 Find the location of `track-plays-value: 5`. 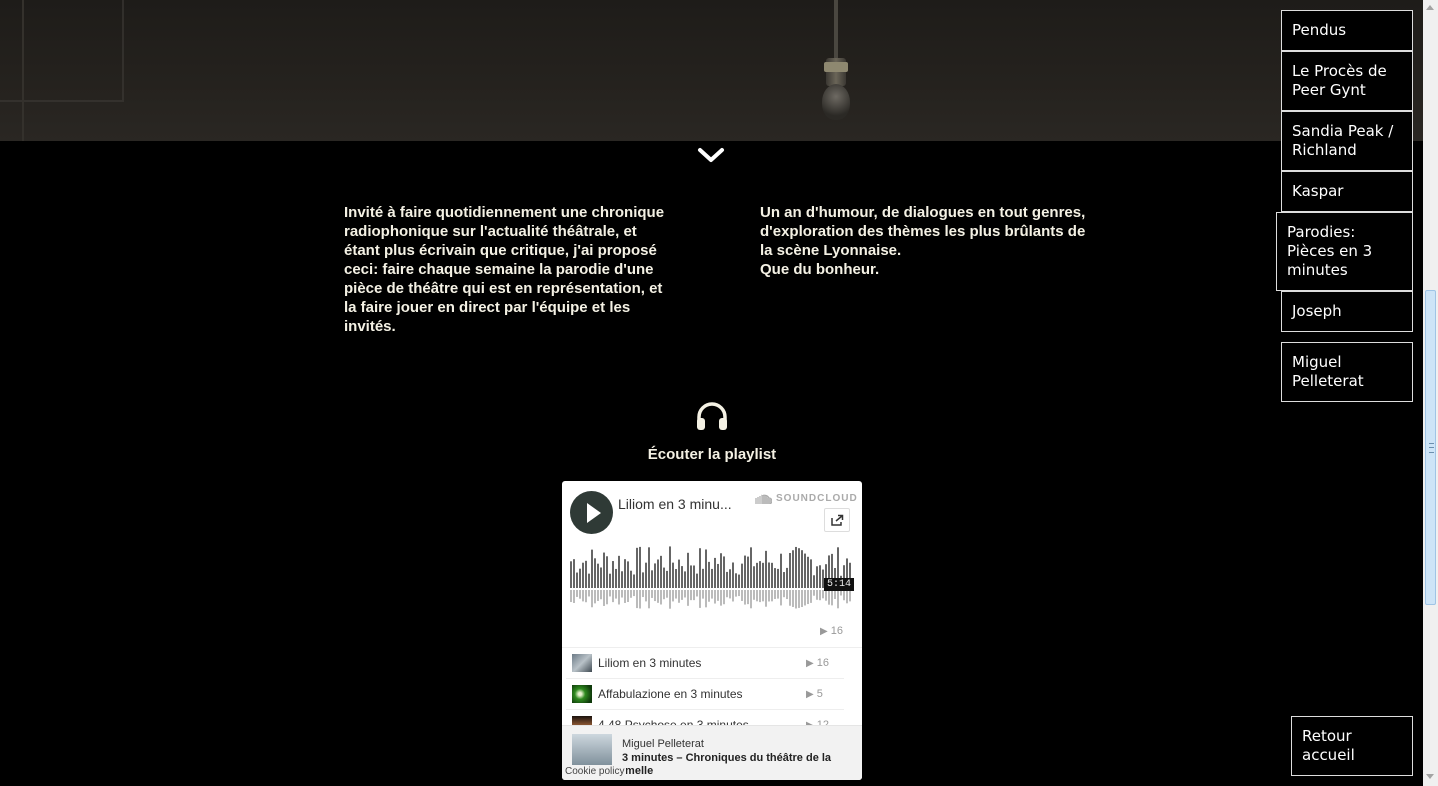

track-plays-value: 5 is located at coordinates (819, 694).